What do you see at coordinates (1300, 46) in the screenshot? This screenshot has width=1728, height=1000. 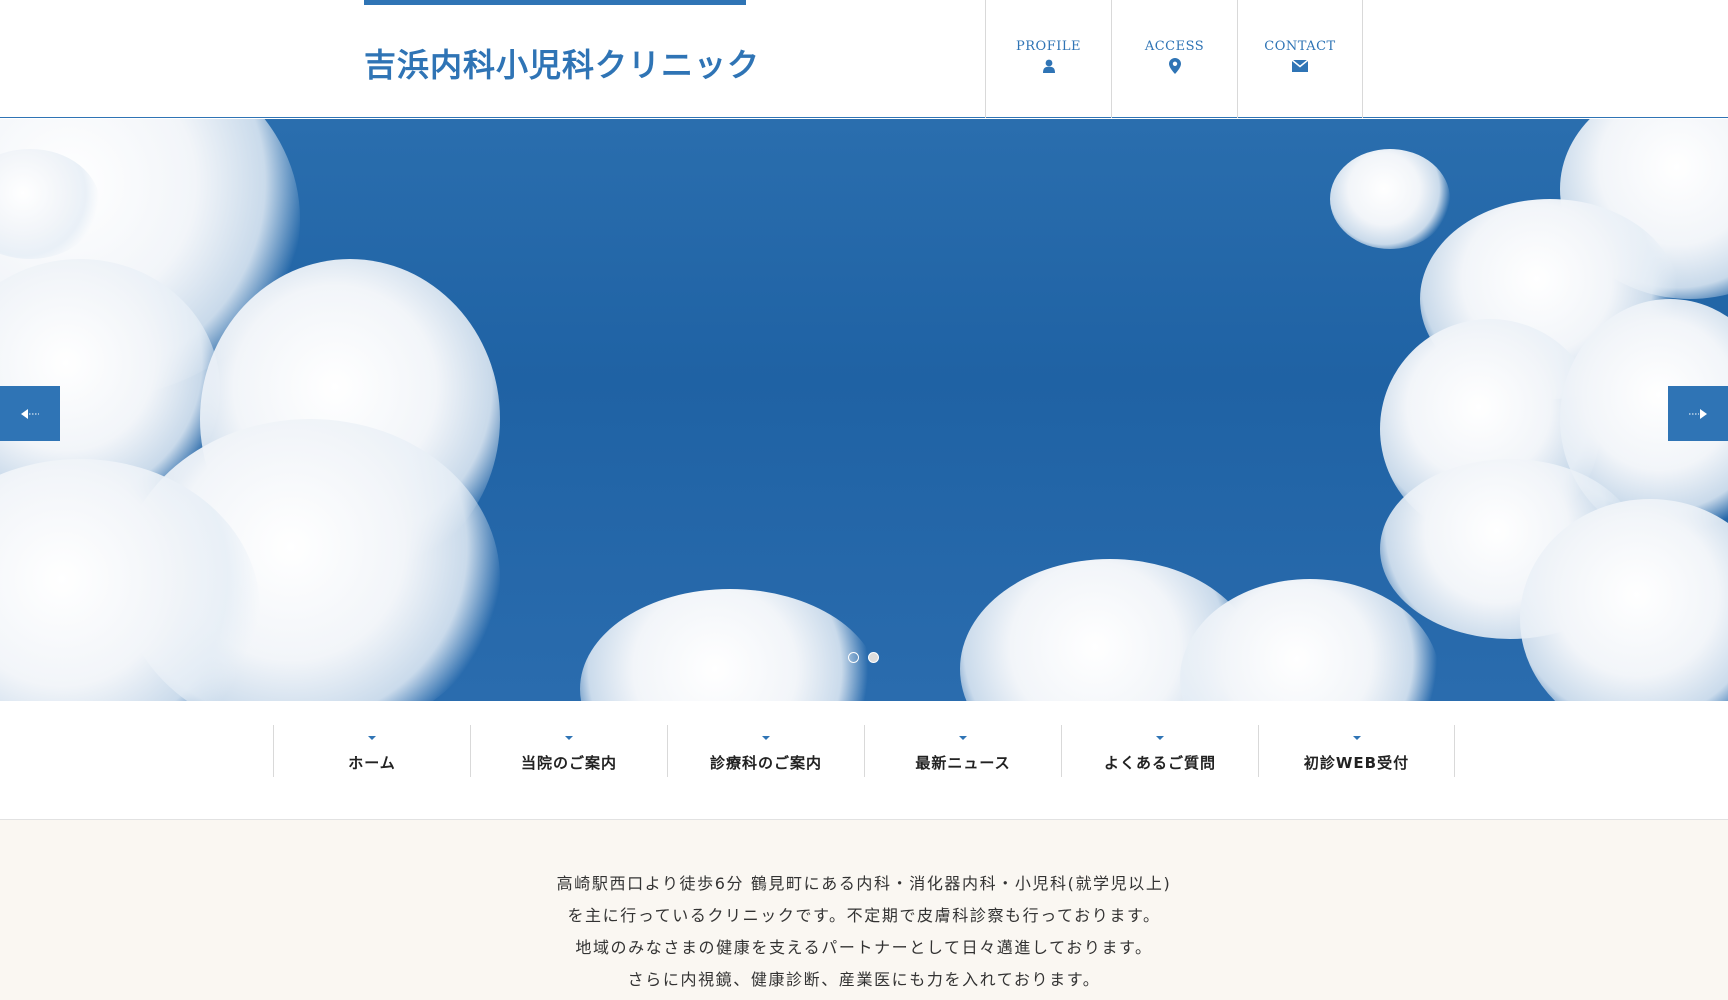 I see `top-nav-contact-label: CONTACT` at bounding box center [1300, 46].